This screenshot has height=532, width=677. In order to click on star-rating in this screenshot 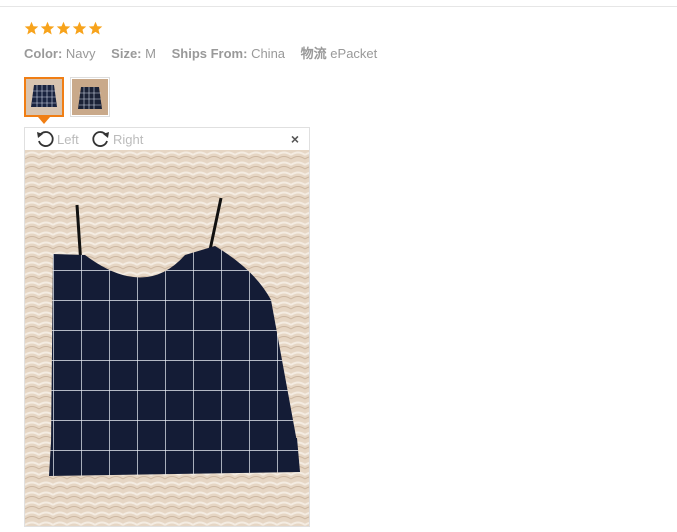, I will do `click(63, 28)`.